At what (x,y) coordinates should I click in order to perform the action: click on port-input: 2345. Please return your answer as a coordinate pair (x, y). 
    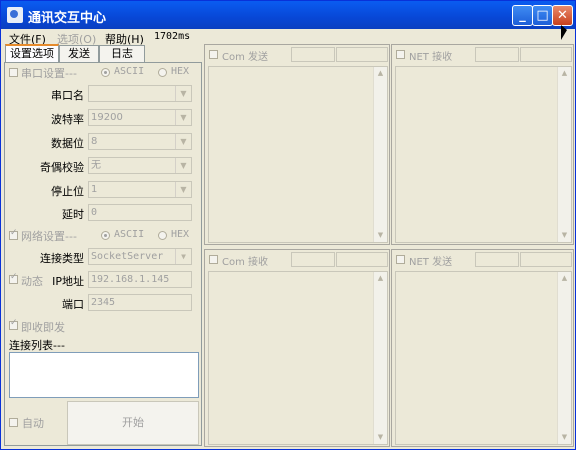
    Looking at the image, I should click on (140, 302).